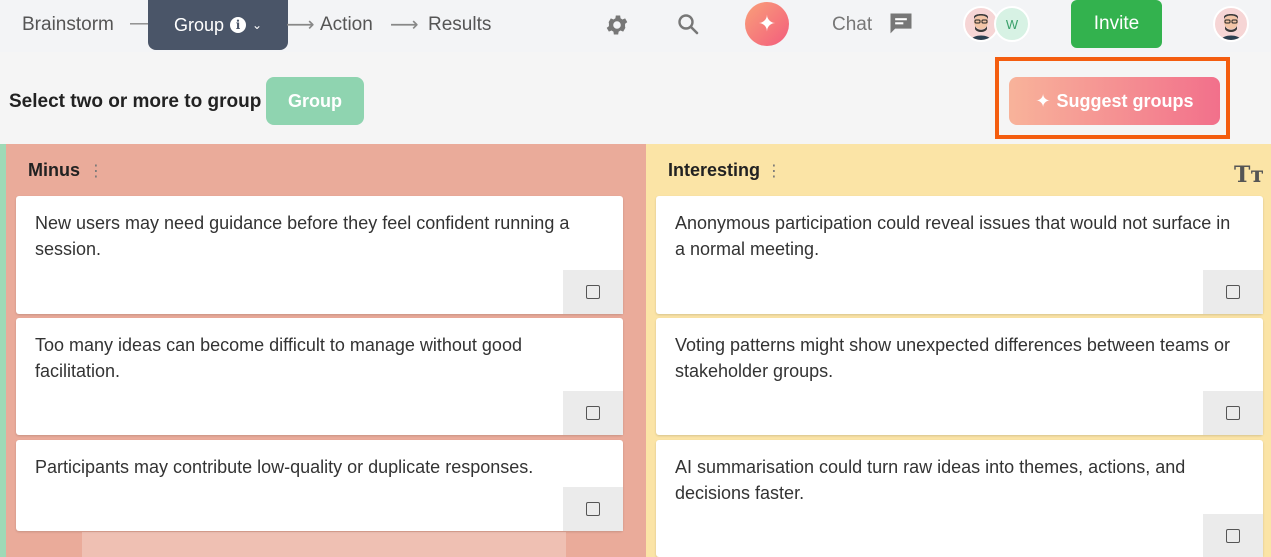  I want to click on ai-sparkle-button: ✦, so click(767, 24).